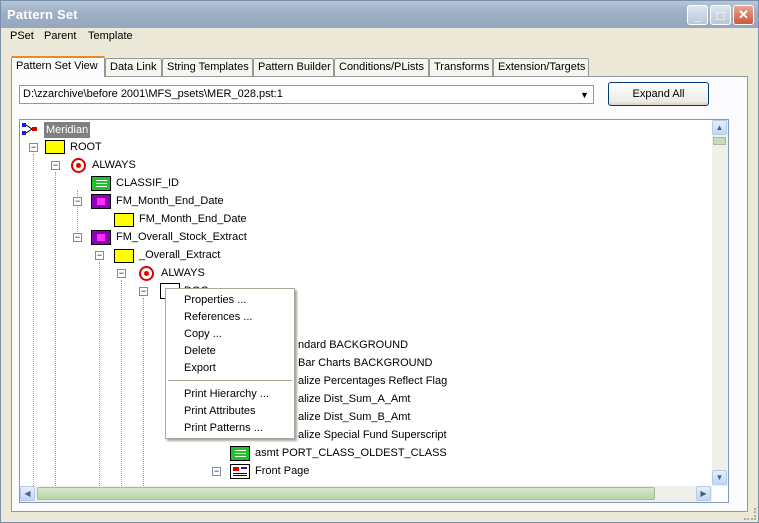 This screenshot has width=759, height=523. I want to click on tree-node: alize Percentages Reflect Flag, so click(372, 381).